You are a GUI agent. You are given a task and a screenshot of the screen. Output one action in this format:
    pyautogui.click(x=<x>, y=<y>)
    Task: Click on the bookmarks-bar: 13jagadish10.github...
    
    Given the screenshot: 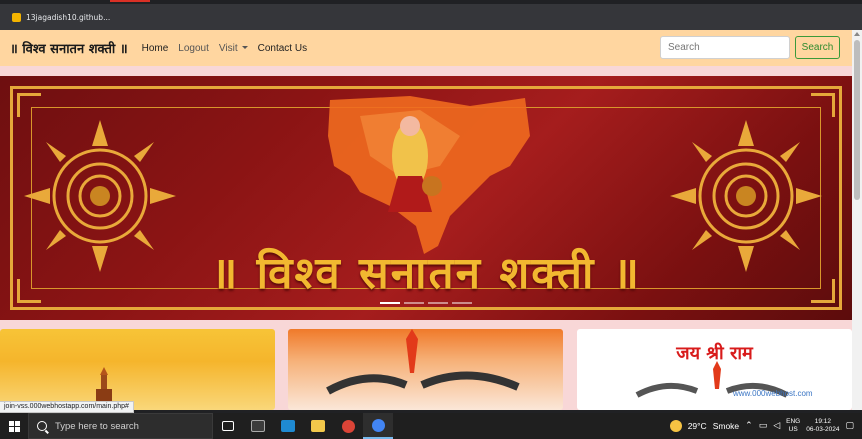 What is the action you would take?
    pyautogui.click(x=431, y=17)
    